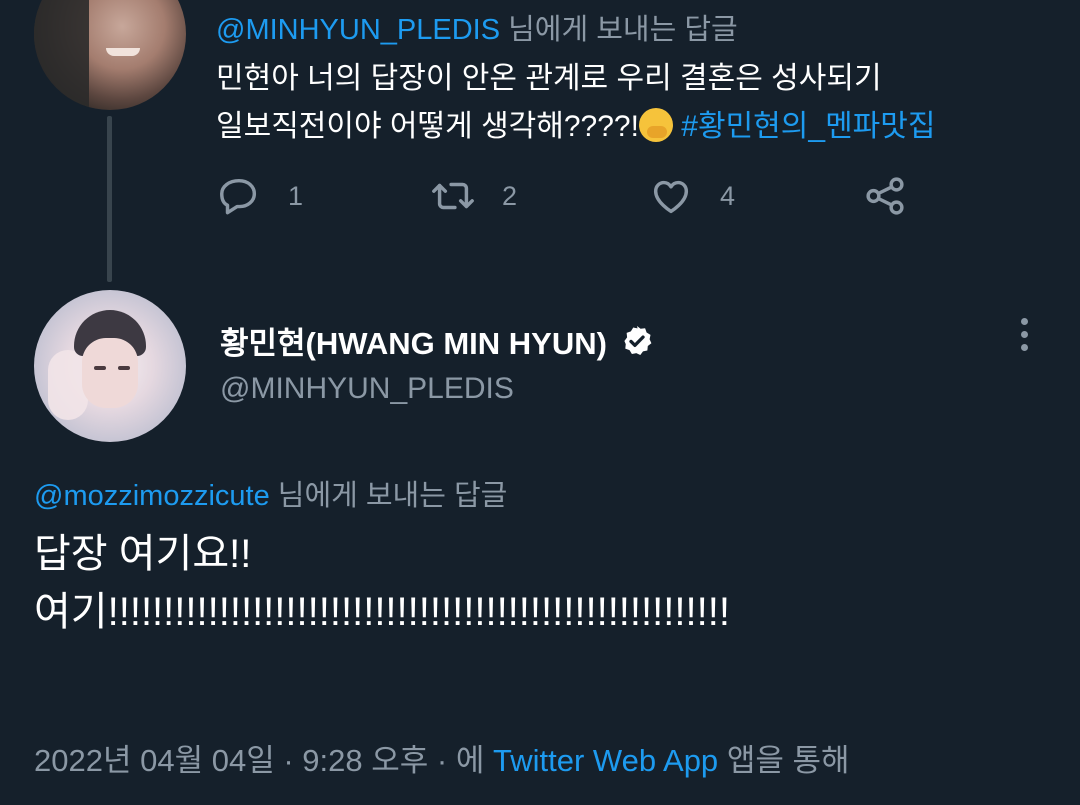  I want to click on main-replying-to: @mozzimozzicute 님에게 보내는 답글, so click(270, 493).